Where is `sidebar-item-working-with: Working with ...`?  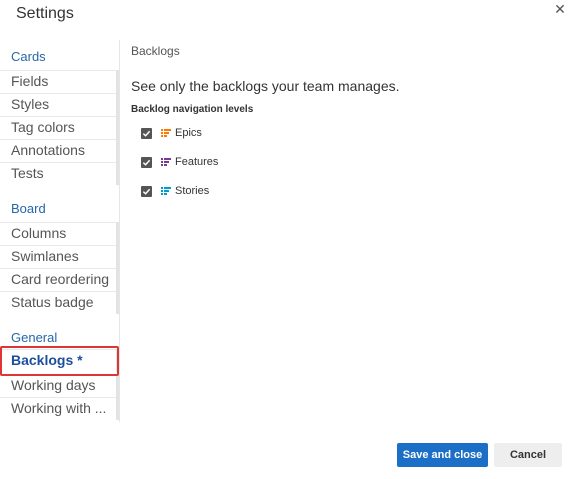 sidebar-item-working-with: Working with ... is located at coordinates (59, 408).